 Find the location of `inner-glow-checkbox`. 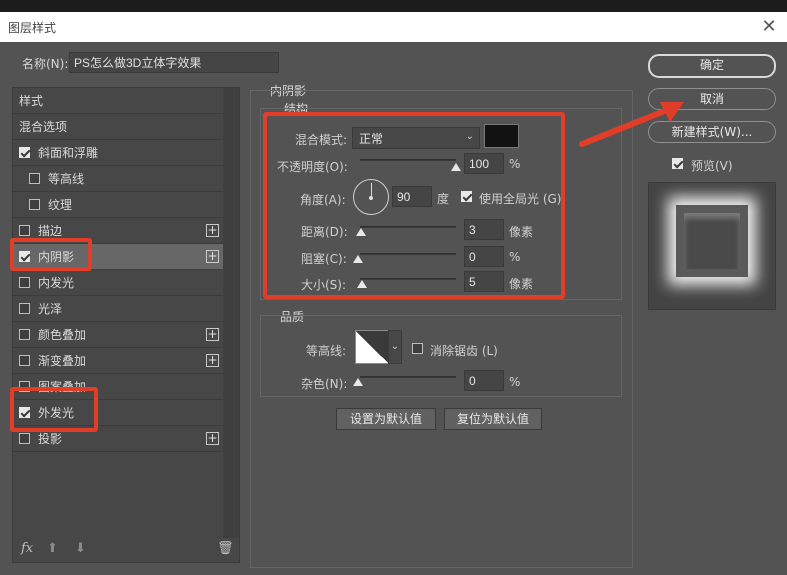

inner-glow-checkbox is located at coordinates (24, 282).